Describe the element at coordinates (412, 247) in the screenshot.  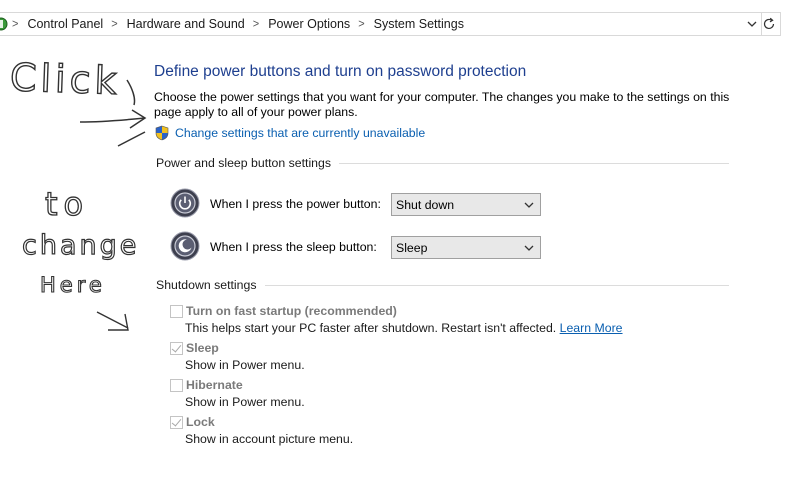
I see `sleep-button-value: Sleep` at that location.